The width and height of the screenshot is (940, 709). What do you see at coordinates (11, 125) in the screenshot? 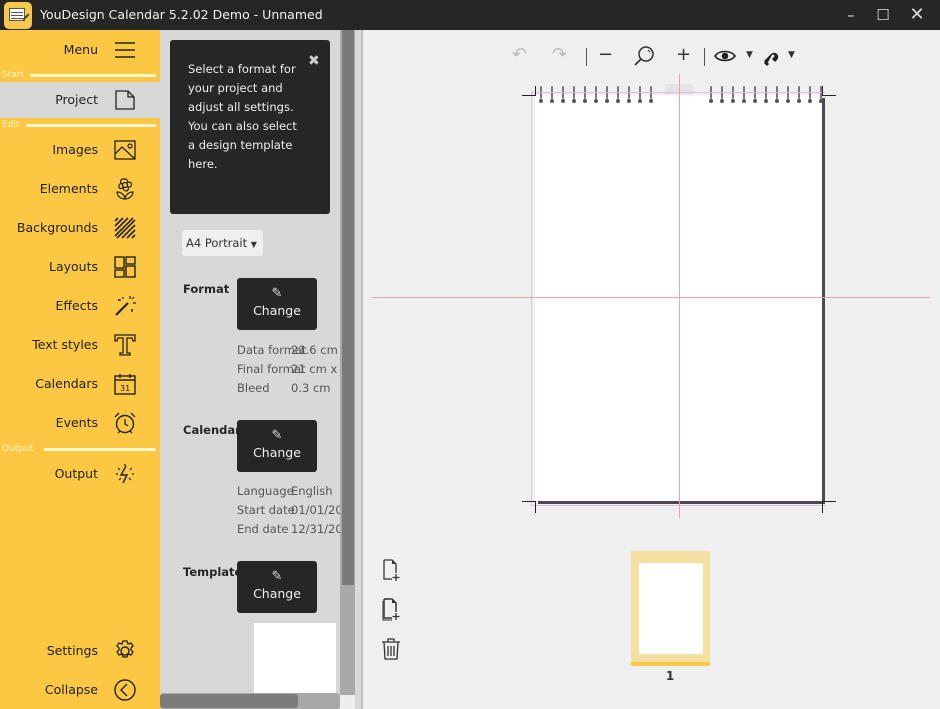
I see `section-edit-label: Edit` at bounding box center [11, 125].